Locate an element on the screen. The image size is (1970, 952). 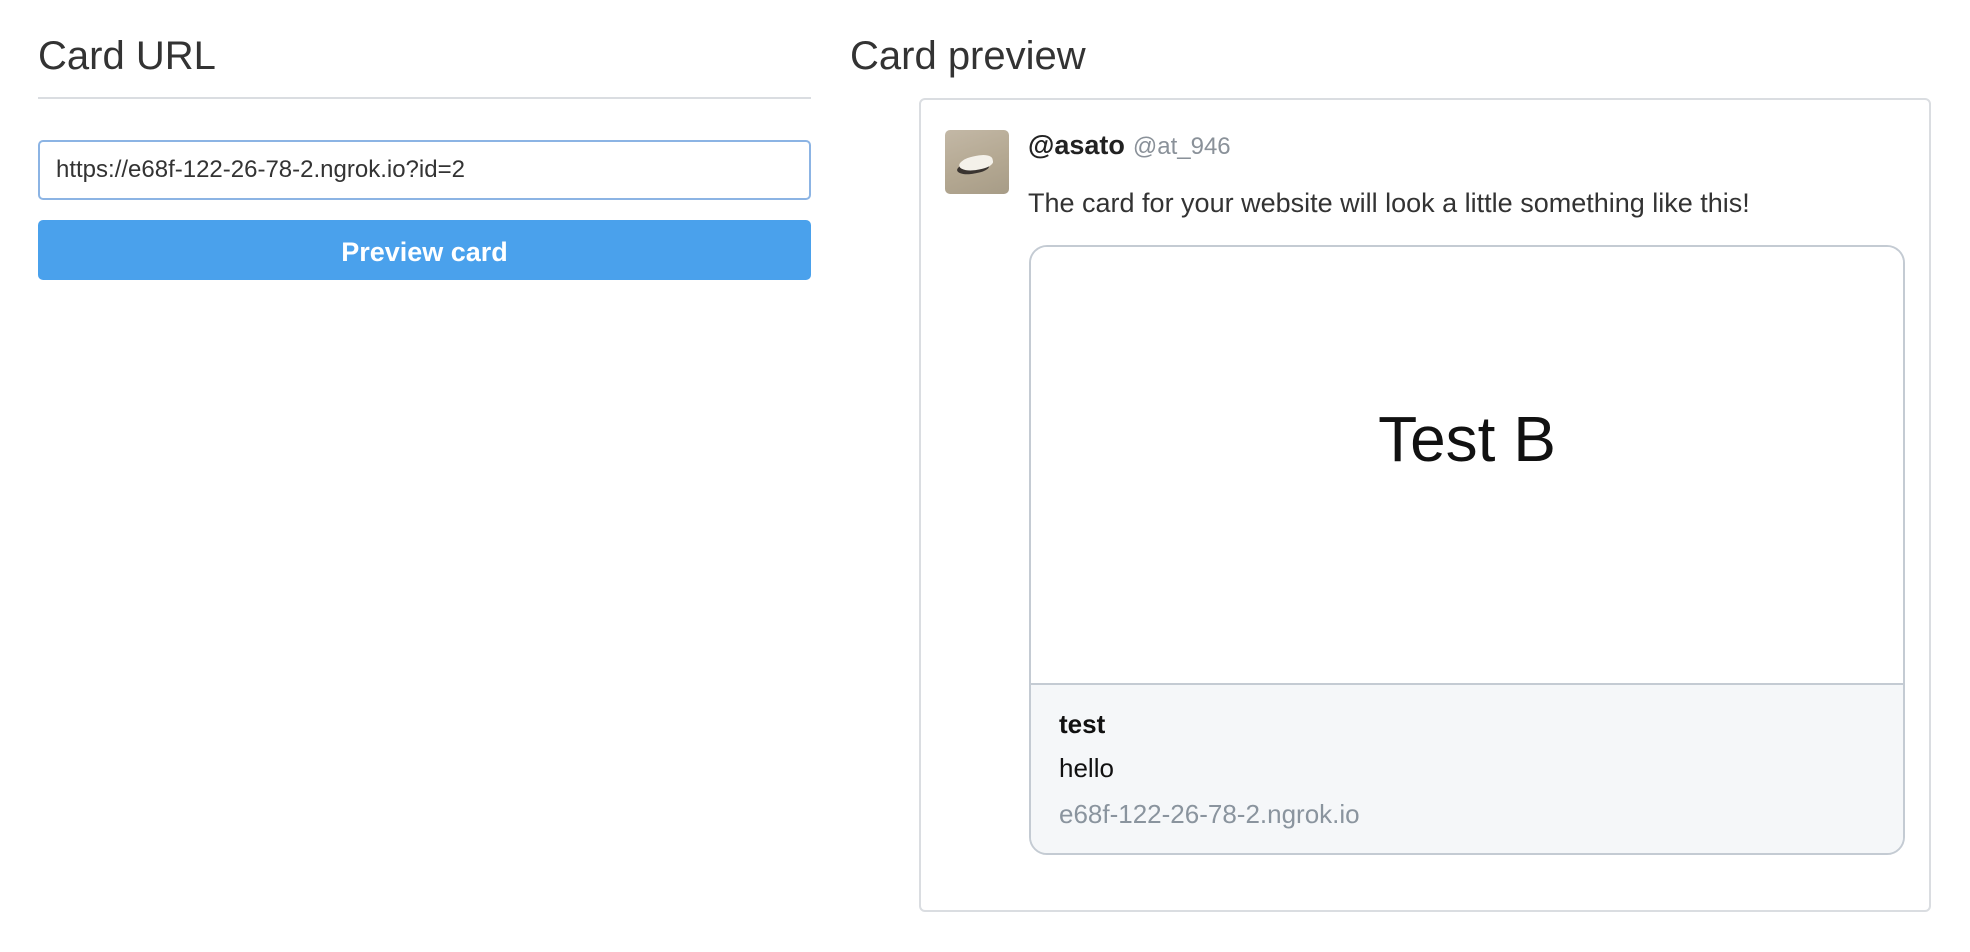
avatar-bird-shape is located at coordinates (976, 163).